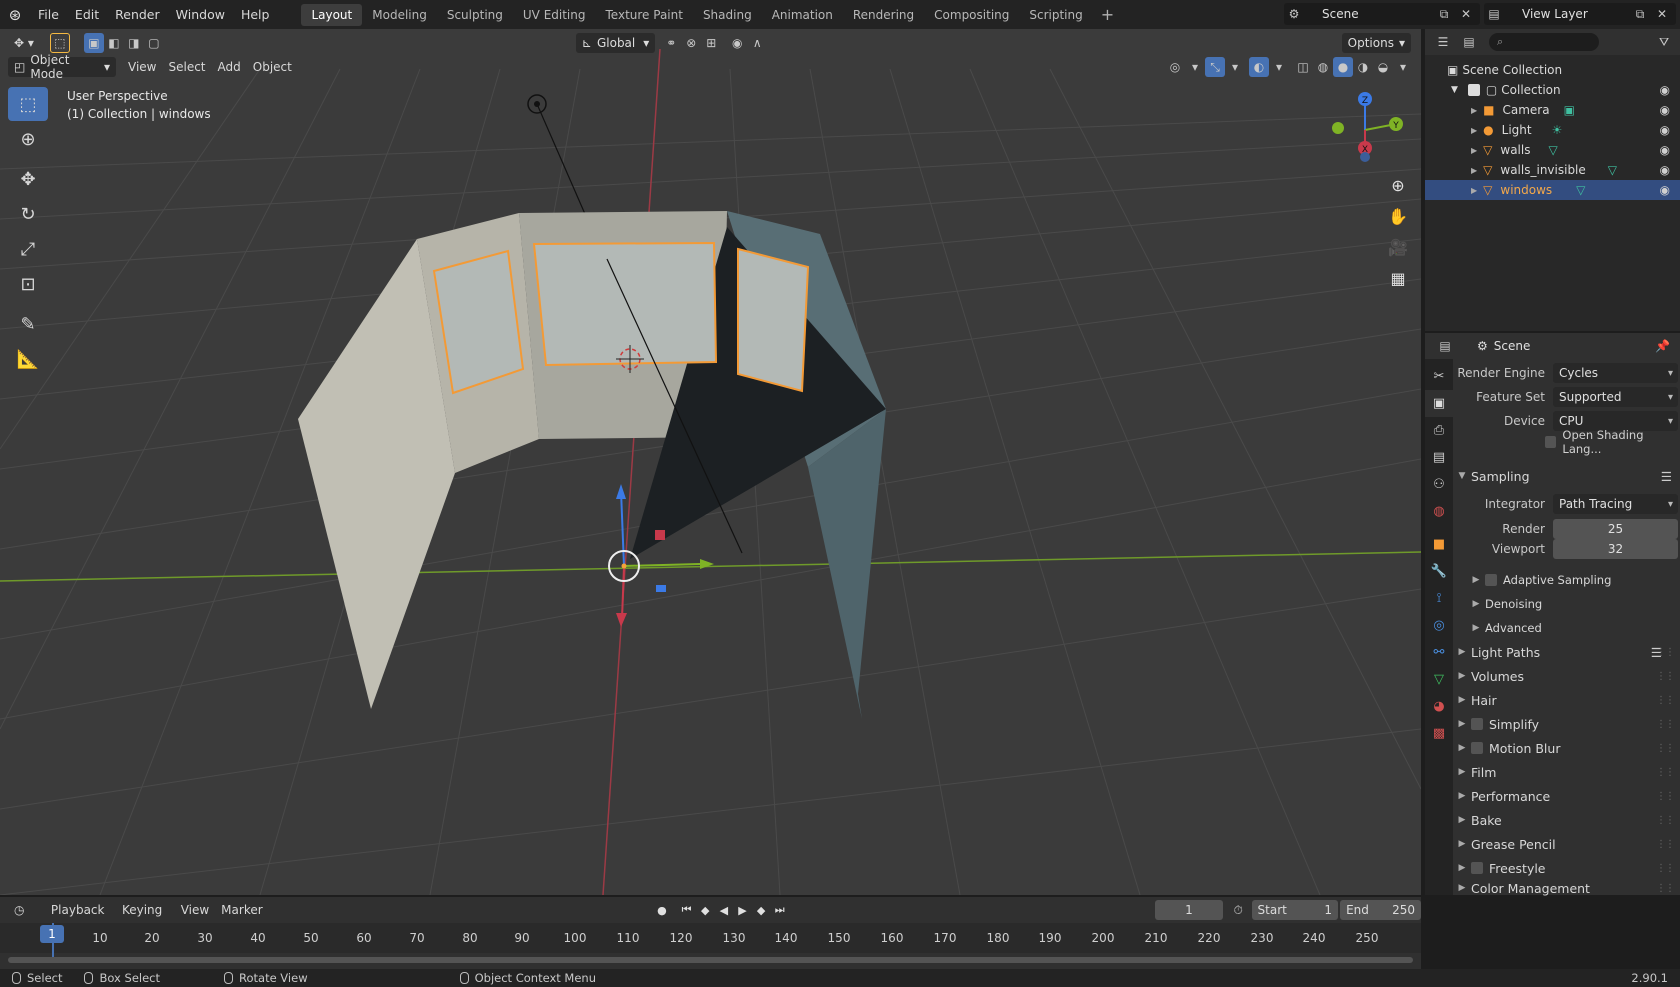 The image size is (1680, 987). Describe the element at coordinates (28, 359) in the screenshot. I see `measure-tool-icon: 📐` at that location.